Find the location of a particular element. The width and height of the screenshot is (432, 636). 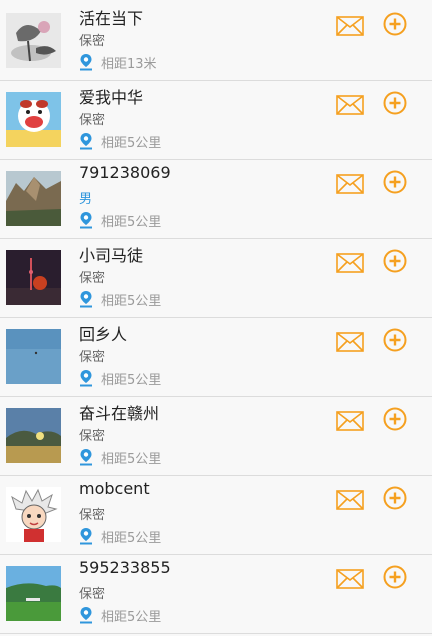

user-name: 小司马徒 is located at coordinates (111, 255).